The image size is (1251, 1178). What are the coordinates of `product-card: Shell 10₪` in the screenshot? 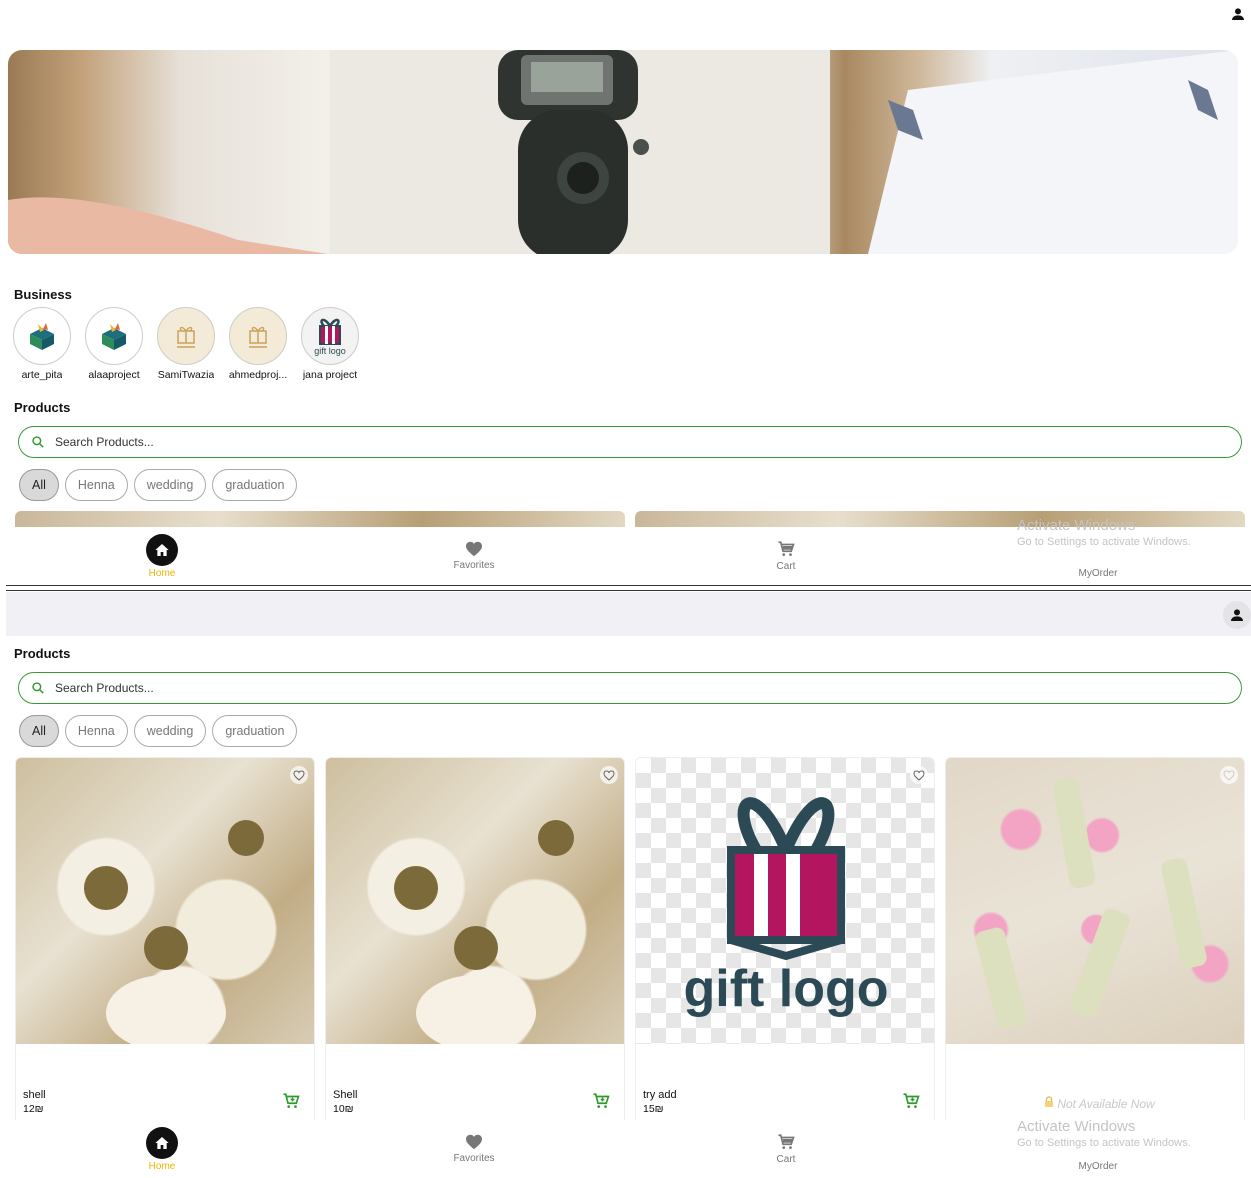 It's located at (475, 942).